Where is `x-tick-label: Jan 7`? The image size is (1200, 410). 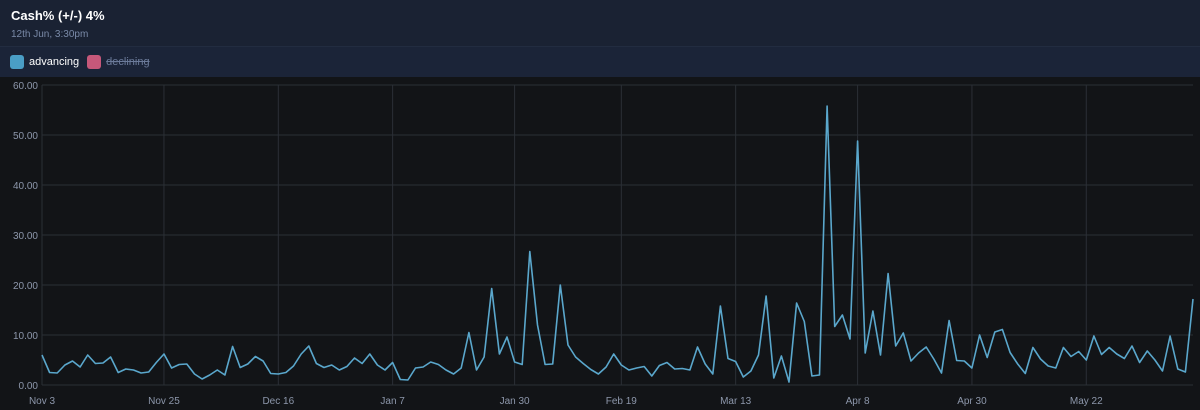 x-tick-label: Jan 7 is located at coordinates (392, 401).